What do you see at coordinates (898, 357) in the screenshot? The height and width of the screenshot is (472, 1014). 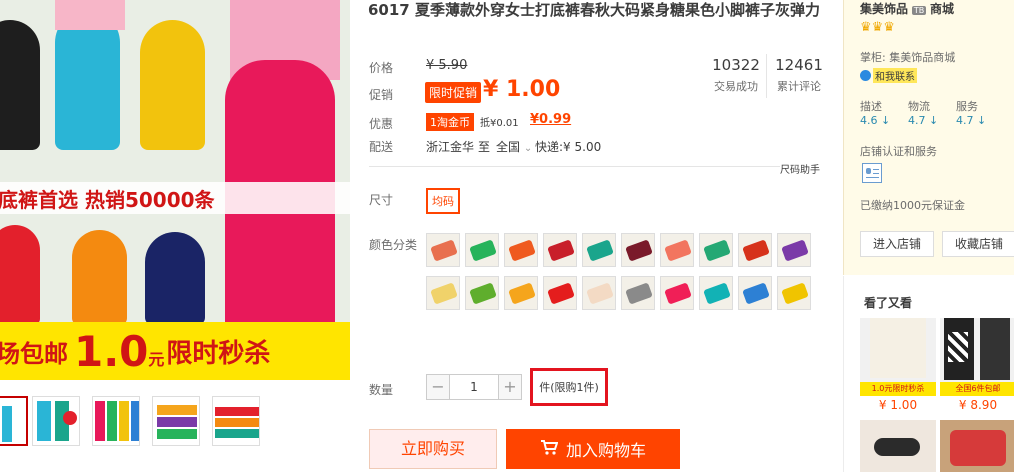 I see `recommendation-item-1: 1.0元限时秒杀` at bounding box center [898, 357].